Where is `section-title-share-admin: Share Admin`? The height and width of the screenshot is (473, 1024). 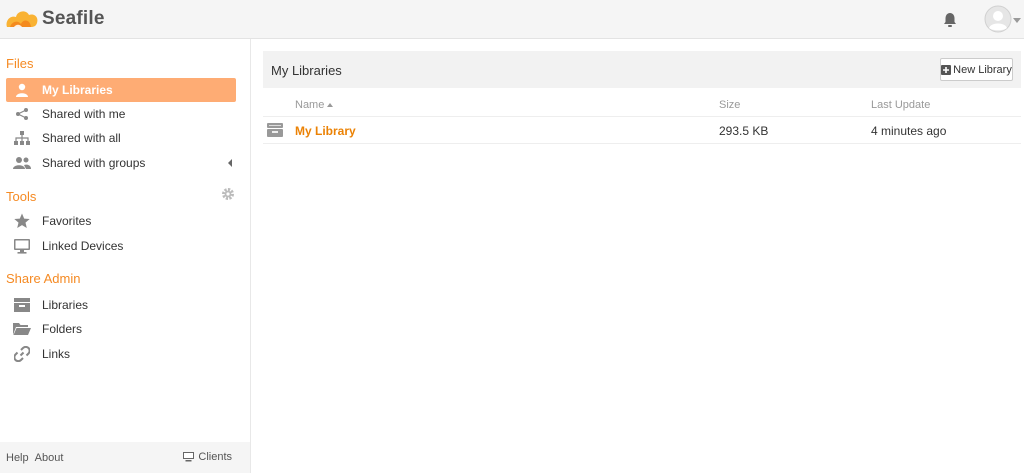 section-title-share-admin: Share Admin is located at coordinates (43, 278).